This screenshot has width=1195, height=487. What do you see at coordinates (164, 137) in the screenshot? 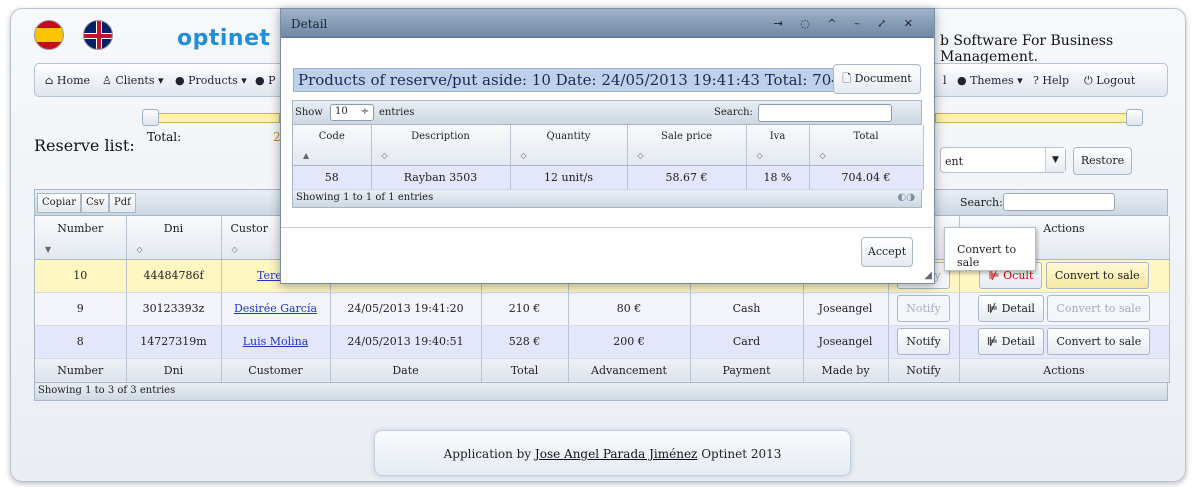
I see `total-label: Total:` at bounding box center [164, 137].